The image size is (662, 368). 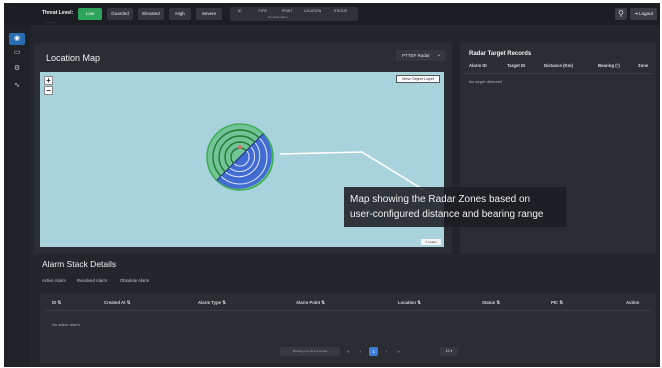 What do you see at coordinates (287, 11) in the screenshot?
I see `summary-col-point: POINT` at bounding box center [287, 11].